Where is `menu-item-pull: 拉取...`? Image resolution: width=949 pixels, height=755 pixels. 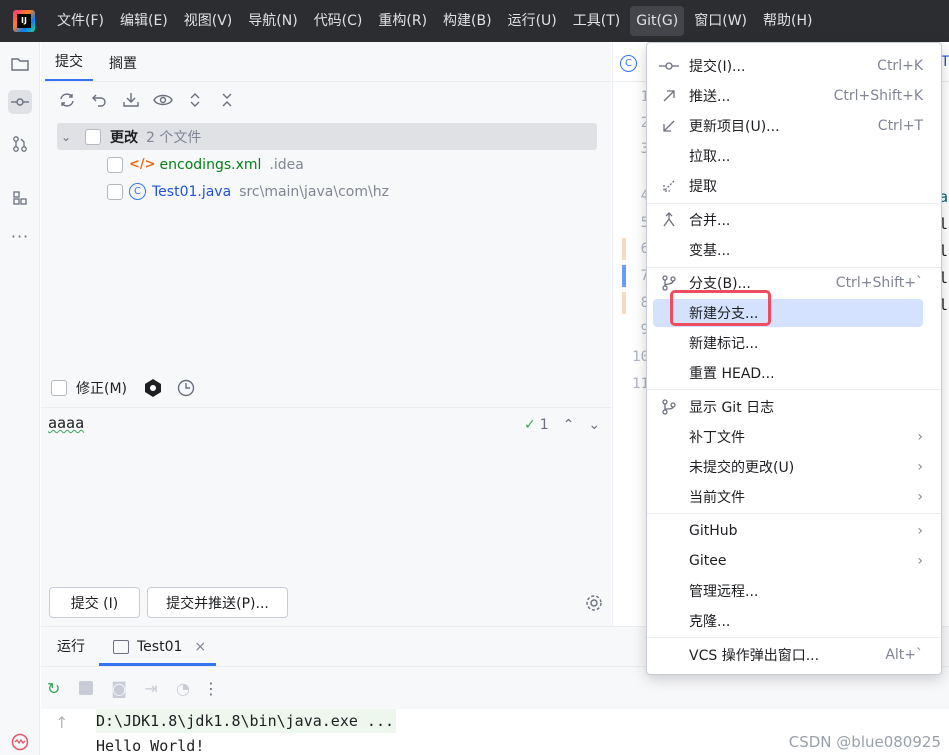 menu-item-pull: 拉取... is located at coordinates (788, 156).